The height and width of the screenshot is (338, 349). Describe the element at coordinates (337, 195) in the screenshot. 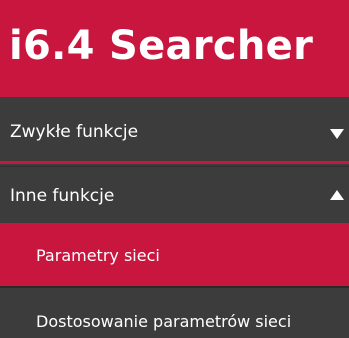

I see `chevron-up-icon` at that location.